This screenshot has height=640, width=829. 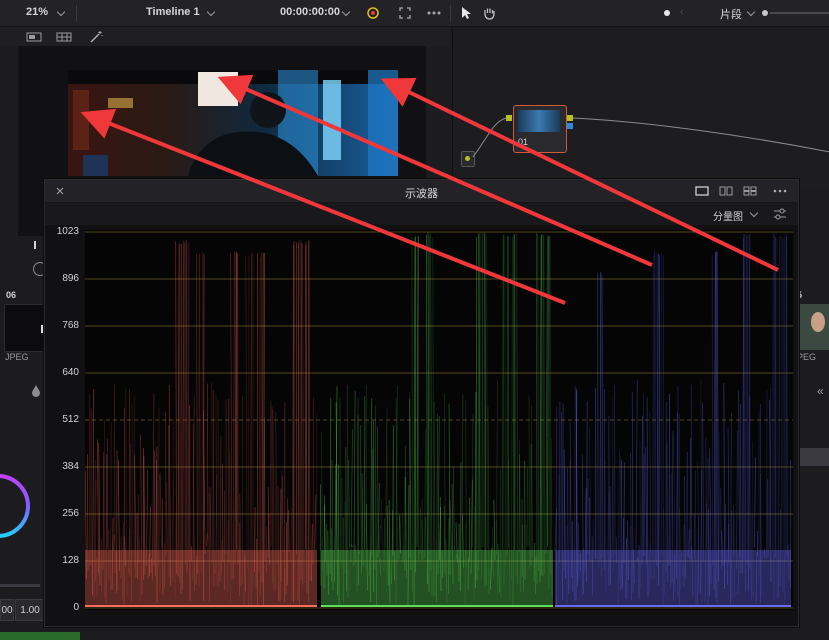 I want to click on zoom-level: 21%, so click(x=37, y=12).